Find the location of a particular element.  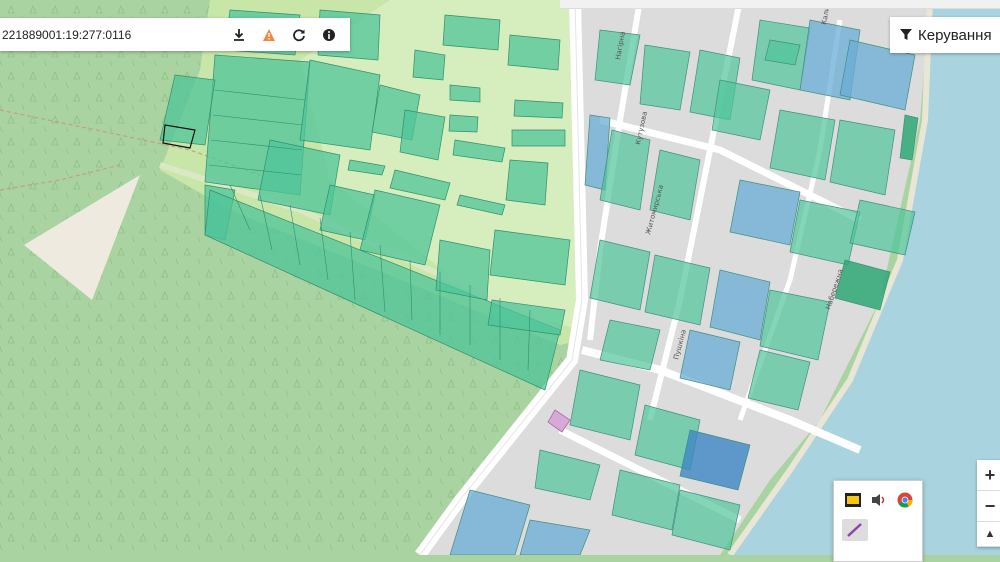

top-strip is located at coordinates (780, 4).